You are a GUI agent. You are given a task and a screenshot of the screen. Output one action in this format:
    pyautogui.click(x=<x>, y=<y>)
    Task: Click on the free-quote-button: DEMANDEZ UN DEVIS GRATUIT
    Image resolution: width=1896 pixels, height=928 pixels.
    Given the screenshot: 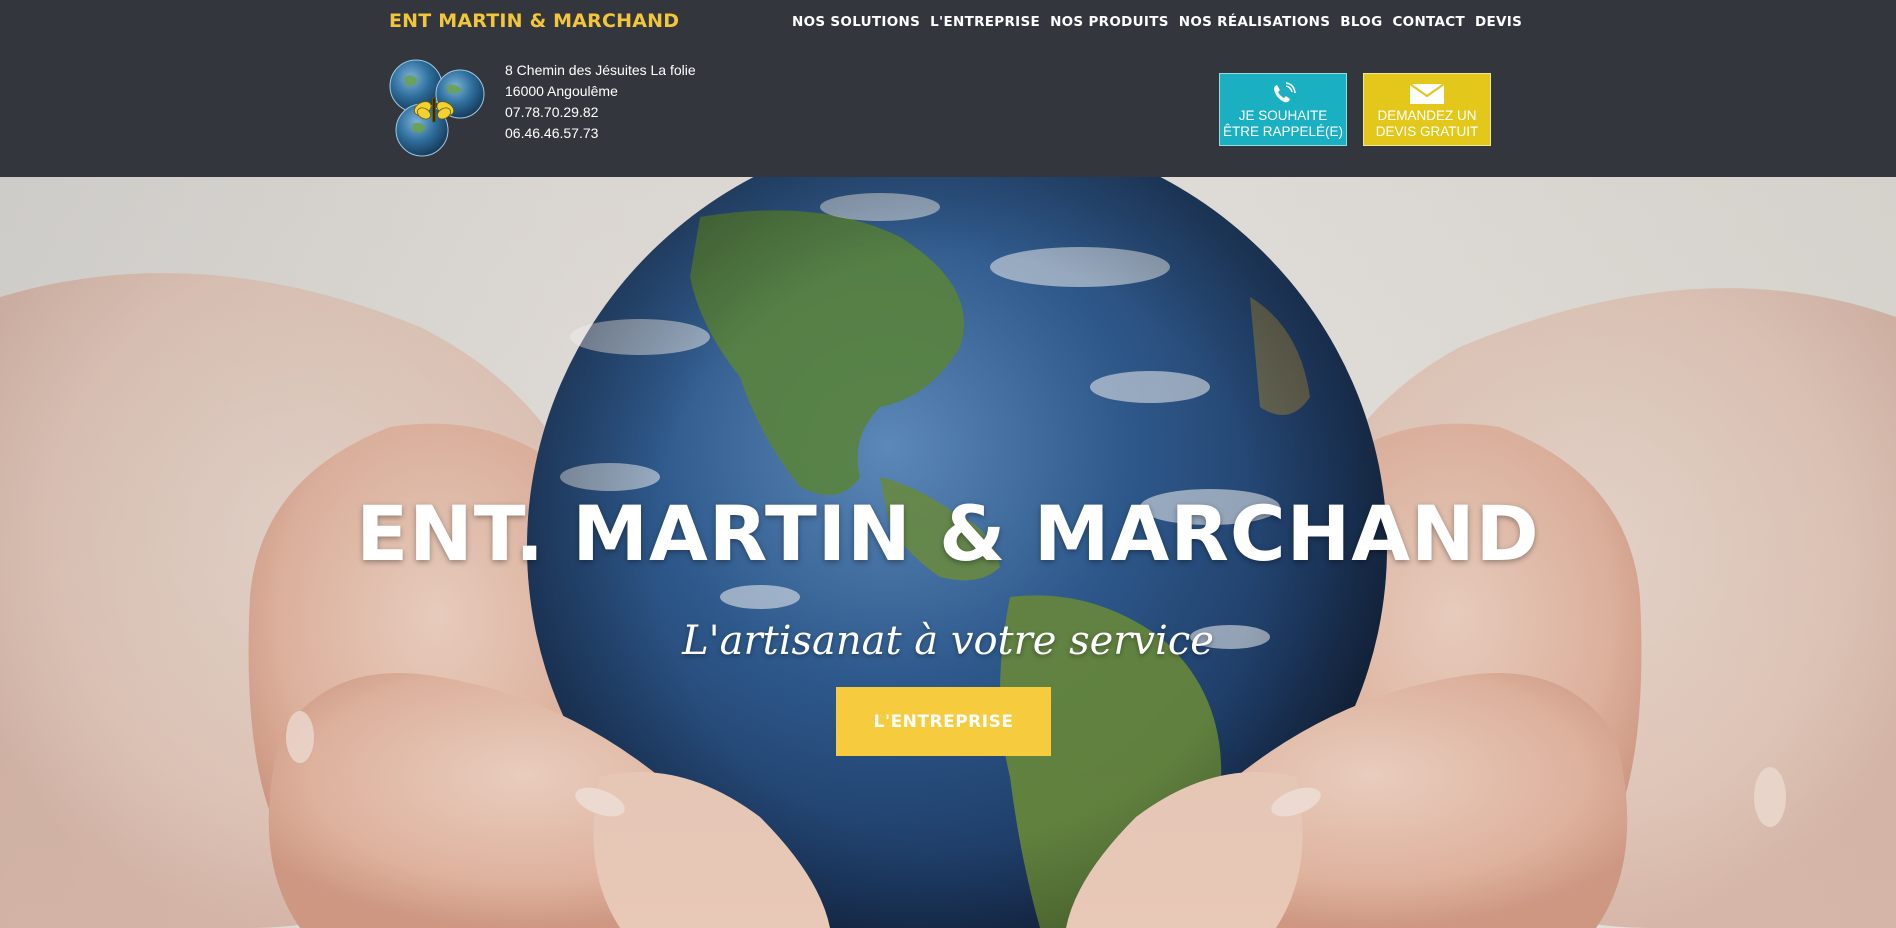 What is the action you would take?
    pyautogui.click(x=1427, y=109)
    